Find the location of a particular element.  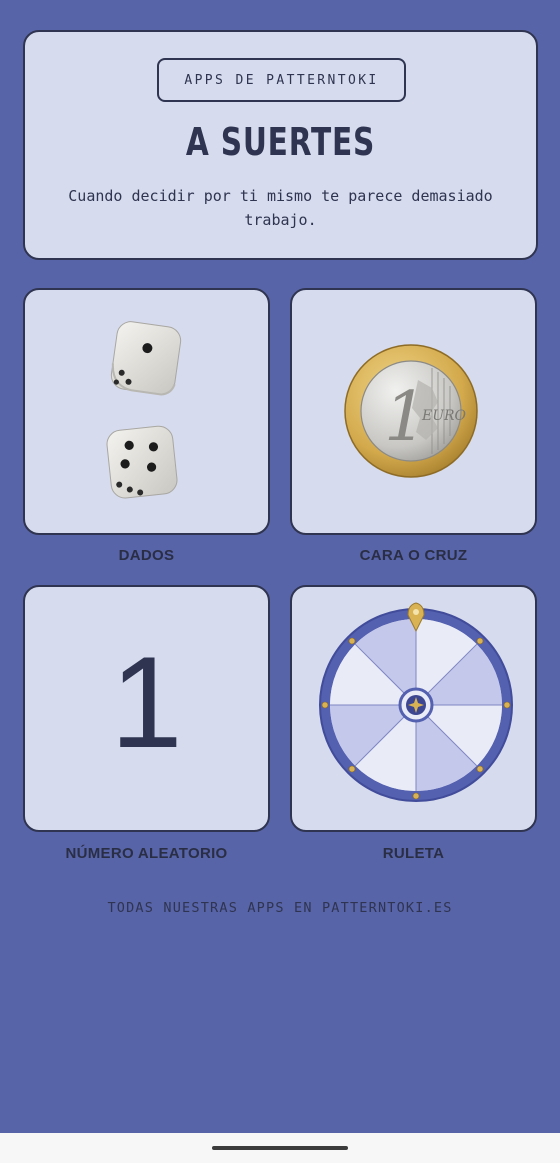

roulette-label: RULETA is located at coordinates (413, 853).